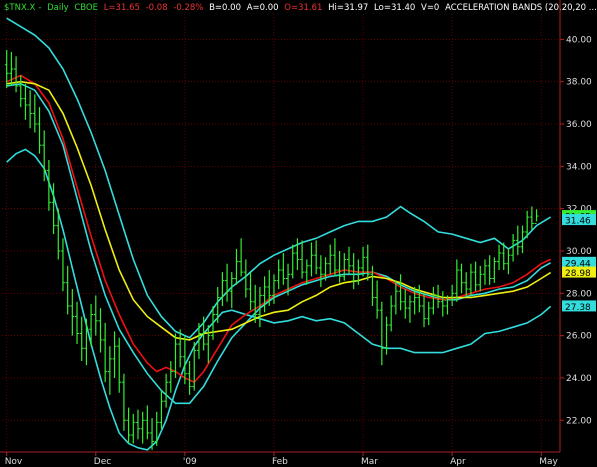 The image size is (597, 467). What do you see at coordinates (14, 462) in the screenshot?
I see `x-tick-label: Nov` at bounding box center [14, 462].